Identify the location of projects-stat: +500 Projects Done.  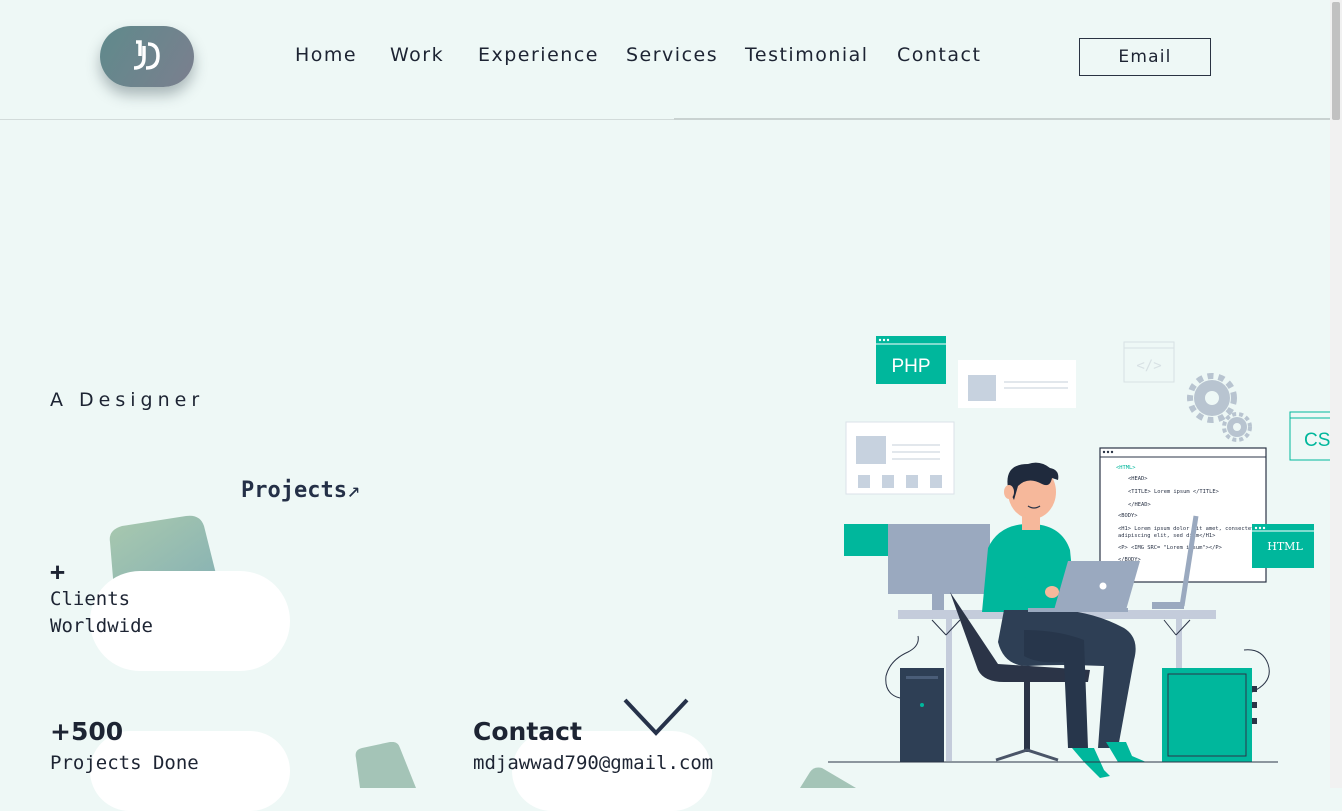
(124, 747).